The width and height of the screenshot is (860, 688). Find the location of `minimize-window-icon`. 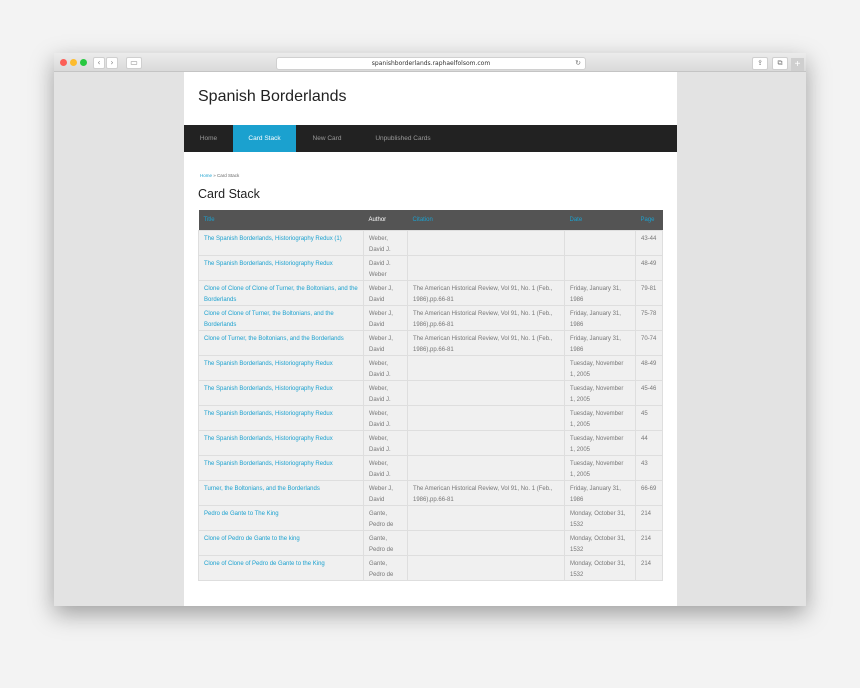

minimize-window-icon is located at coordinates (73, 62).